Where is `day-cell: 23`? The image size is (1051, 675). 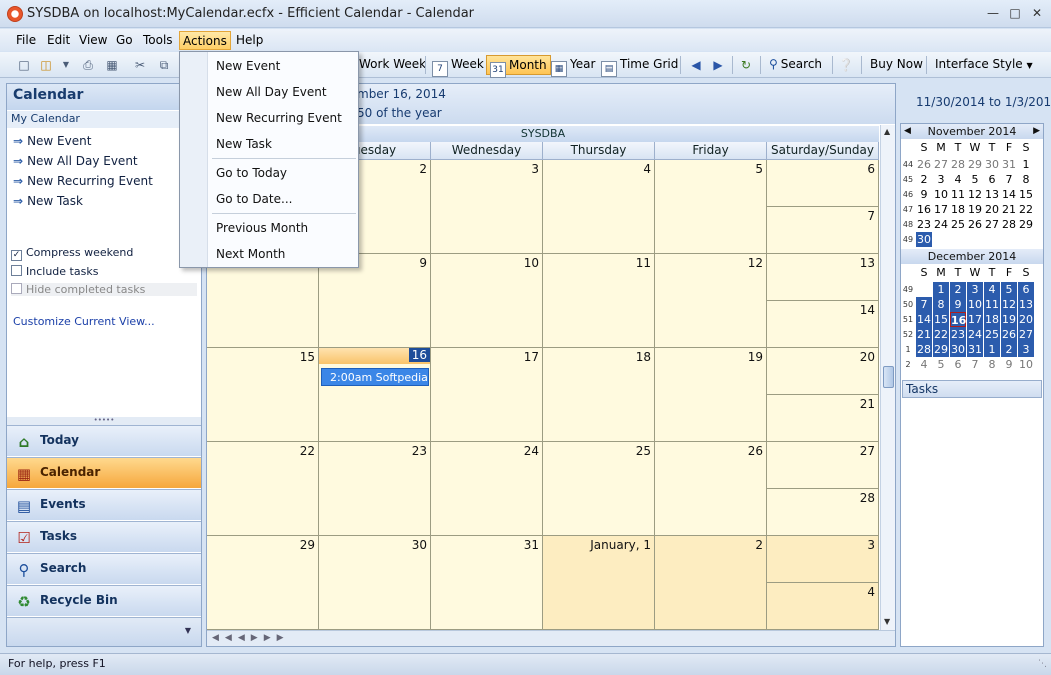
day-cell: 23 is located at coordinates (375, 489).